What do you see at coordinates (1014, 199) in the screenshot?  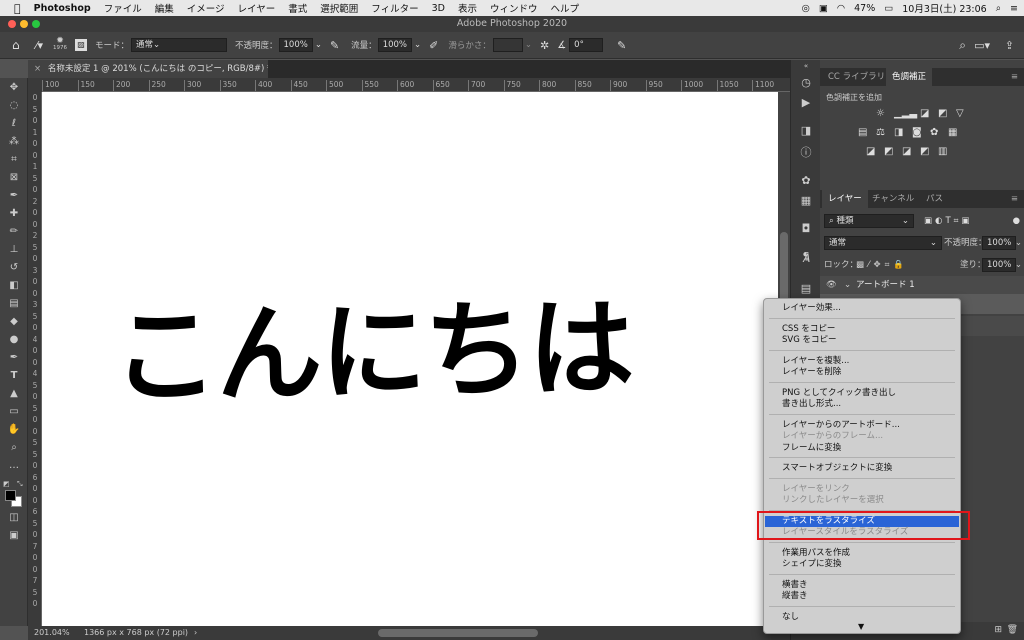 I see `panel-menu-icon: ≡` at bounding box center [1014, 199].